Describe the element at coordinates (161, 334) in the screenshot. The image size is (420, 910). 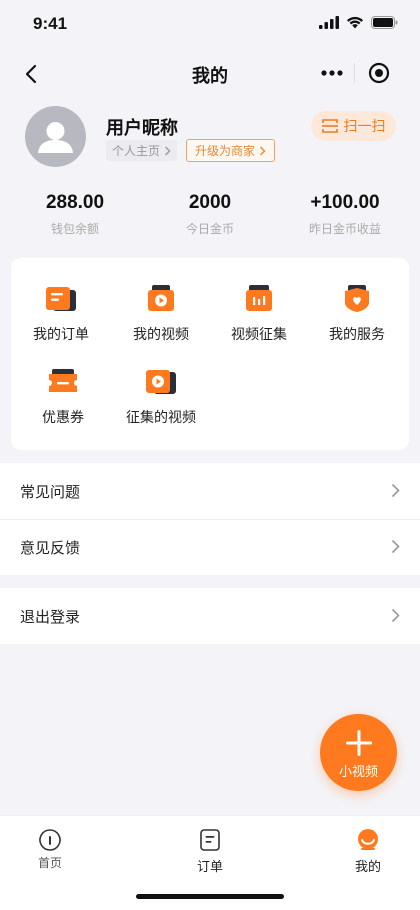
I see `grid-item-label: 我的视频` at that location.